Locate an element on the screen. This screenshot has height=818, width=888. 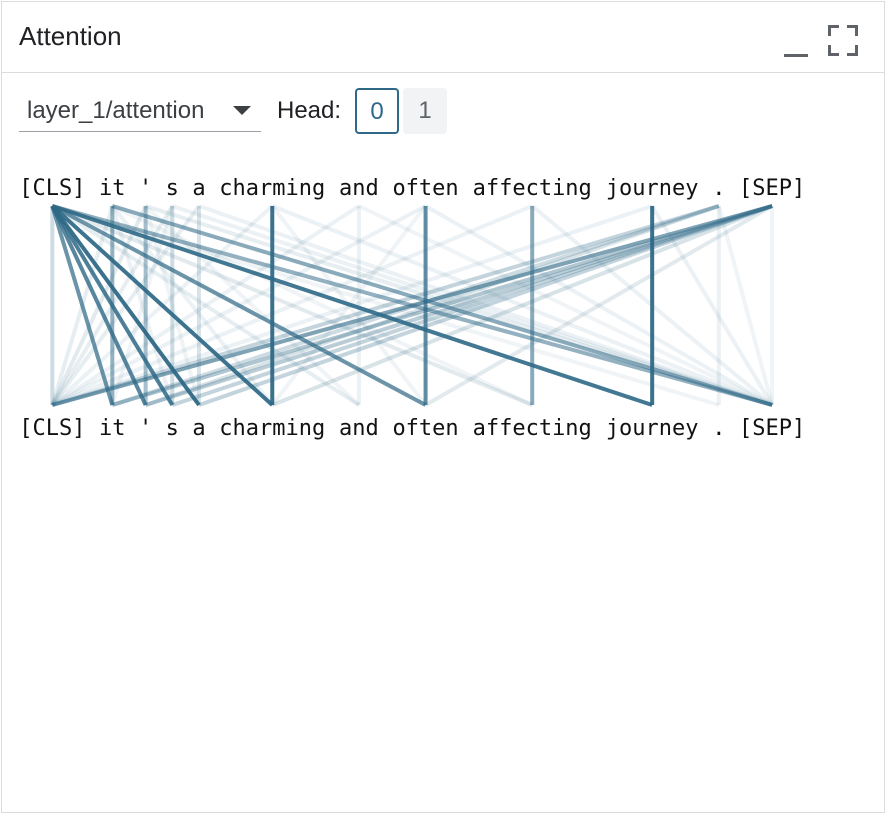
source-token-4: a is located at coordinates (198, 188).